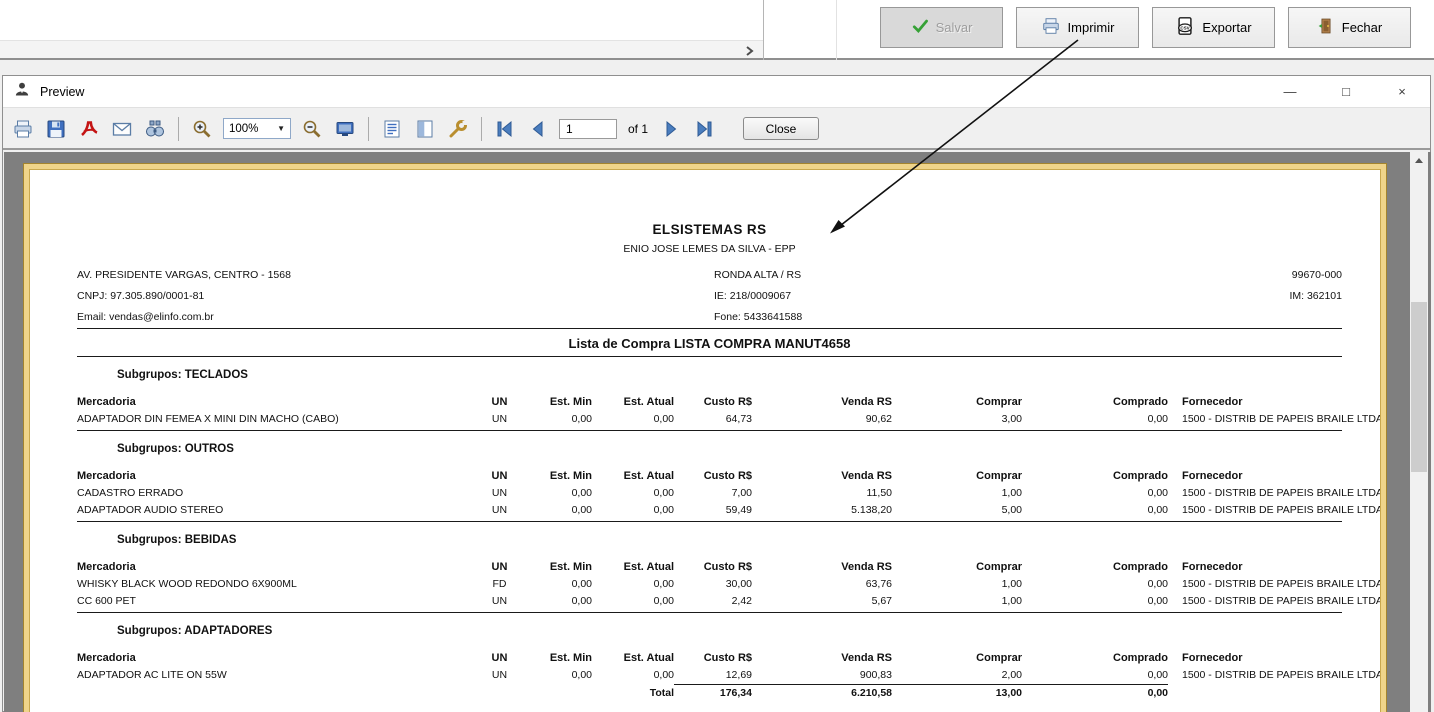 The width and height of the screenshot is (1434, 712). Describe the element at coordinates (1077, 27) in the screenshot. I see `imprimir-button: Imprimir` at that location.